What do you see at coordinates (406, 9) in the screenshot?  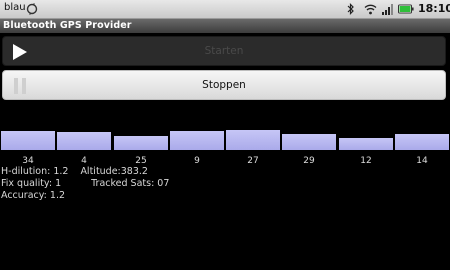 I see `battery-icon` at bounding box center [406, 9].